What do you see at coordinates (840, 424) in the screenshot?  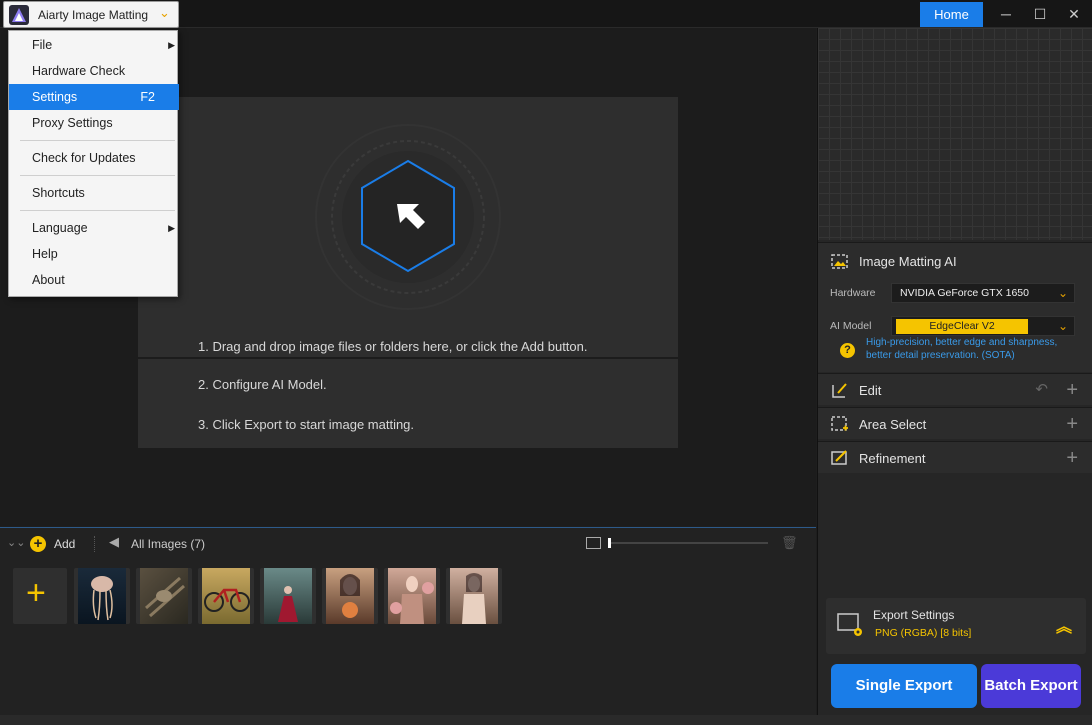 I see `area-select-icon` at bounding box center [840, 424].